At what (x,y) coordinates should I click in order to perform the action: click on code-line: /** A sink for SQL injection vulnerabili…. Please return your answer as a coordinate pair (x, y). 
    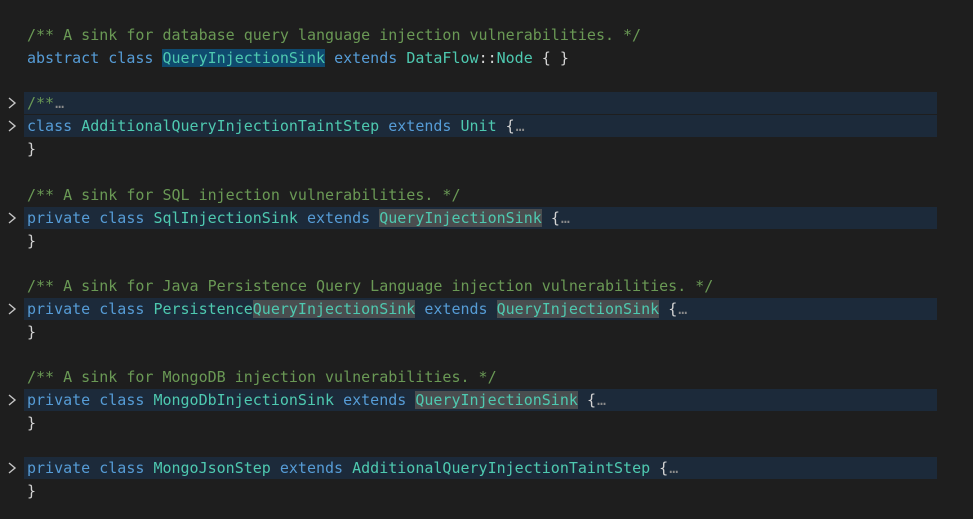
    Looking at the image, I should click on (486, 195).